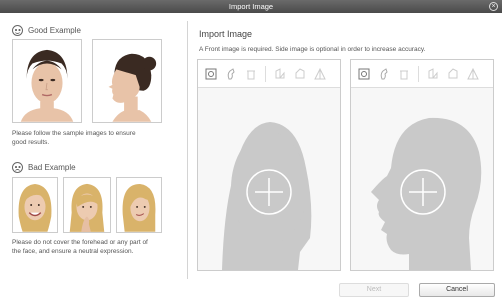 The image size is (502, 307). I want to click on window-title: Import Image, so click(251, 6).